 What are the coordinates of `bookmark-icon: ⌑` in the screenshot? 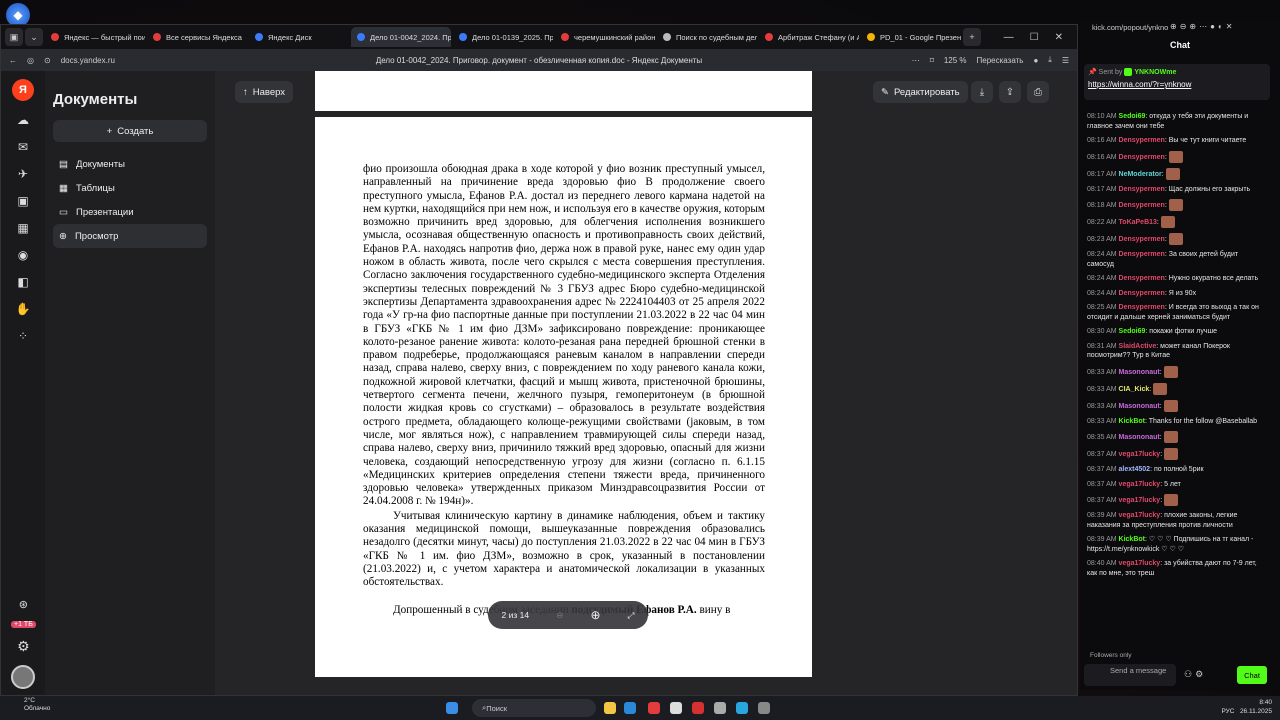 It's located at (932, 60).